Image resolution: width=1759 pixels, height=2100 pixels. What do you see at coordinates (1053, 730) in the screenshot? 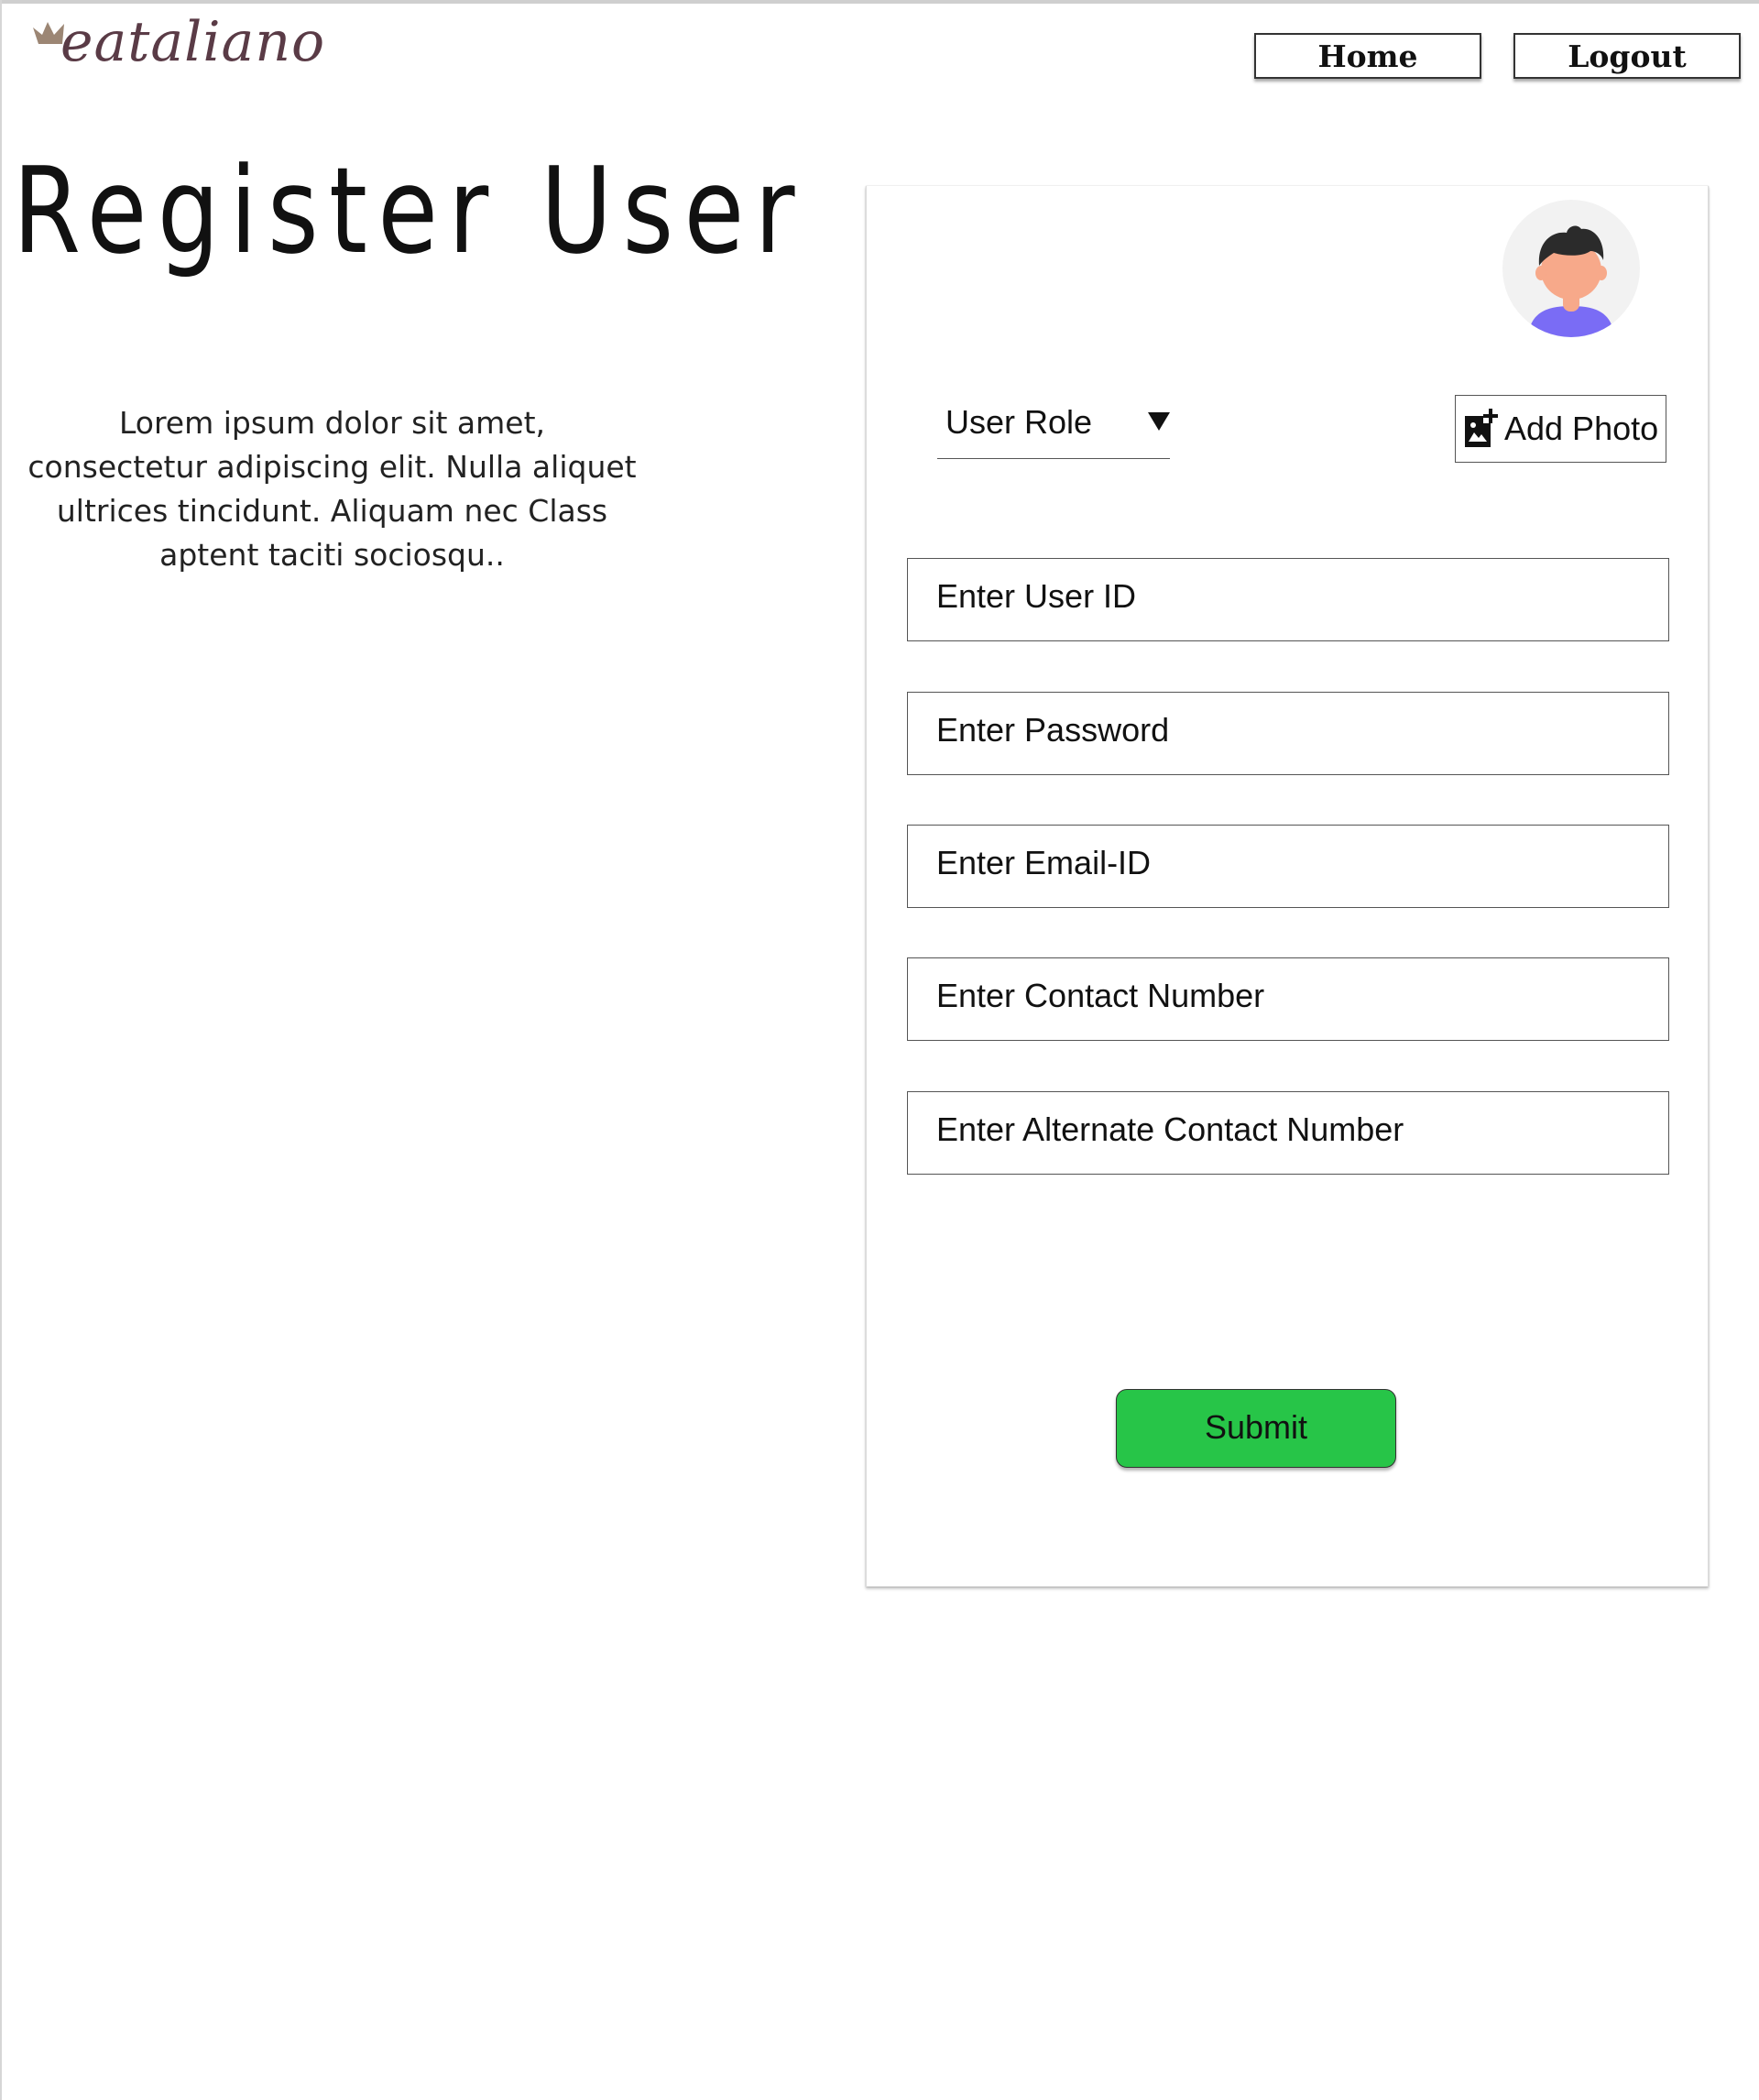
I see `password-placeholder: Enter Password` at bounding box center [1053, 730].